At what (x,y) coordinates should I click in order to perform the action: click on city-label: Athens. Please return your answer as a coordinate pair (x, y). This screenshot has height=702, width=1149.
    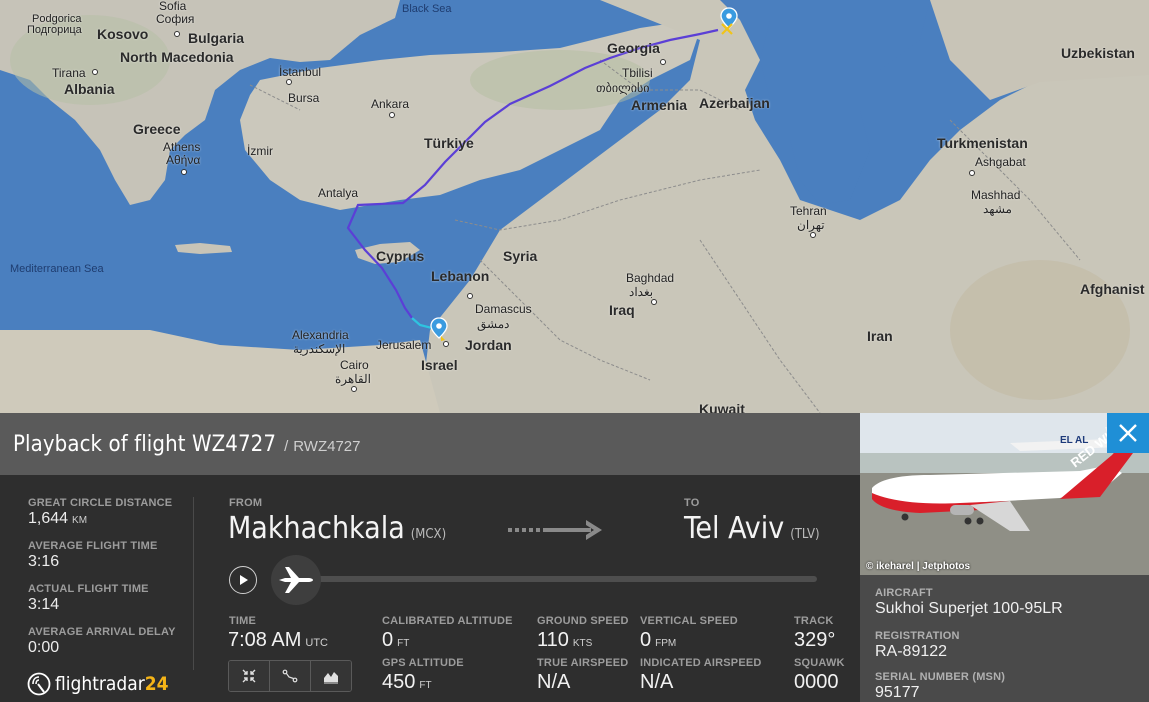
    Looking at the image, I should click on (182, 147).